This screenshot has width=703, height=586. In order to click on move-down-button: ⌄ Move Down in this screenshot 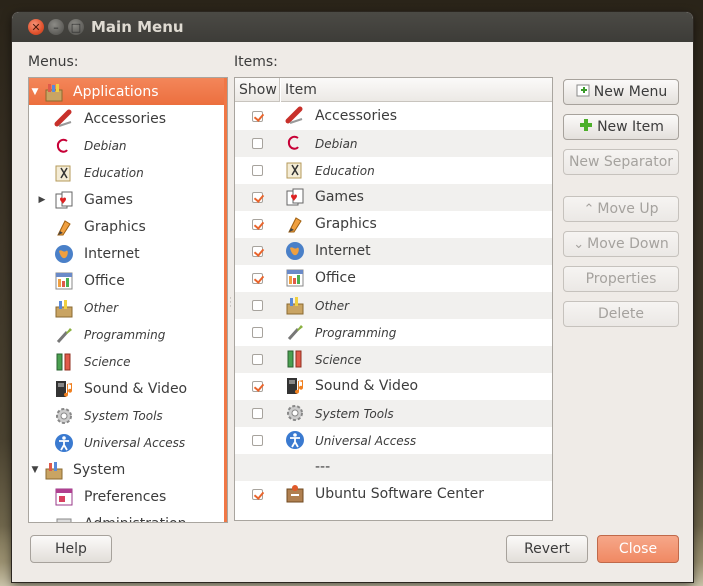, I will do `click(621, 244)`.